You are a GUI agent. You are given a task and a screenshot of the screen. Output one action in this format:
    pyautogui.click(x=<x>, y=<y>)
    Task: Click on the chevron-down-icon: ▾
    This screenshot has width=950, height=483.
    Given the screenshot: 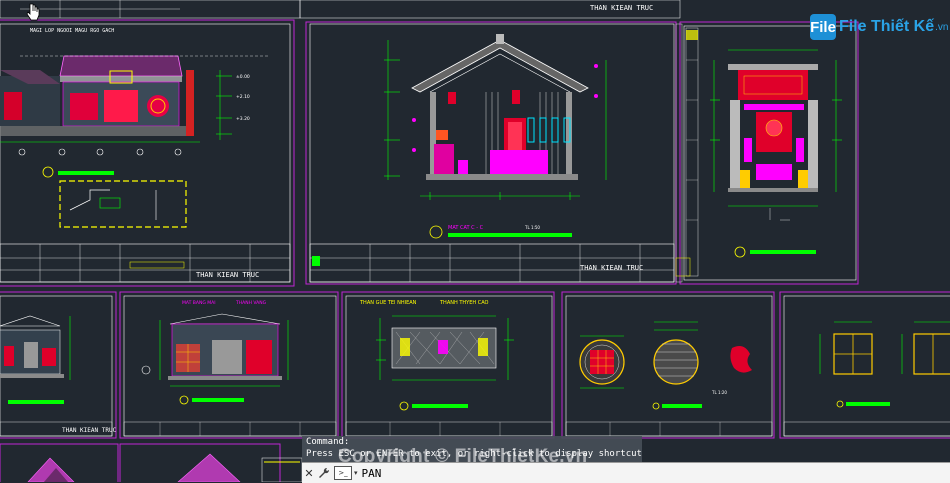 What is the action you would take?
    pyautogui.click(x=356, y=473)
    